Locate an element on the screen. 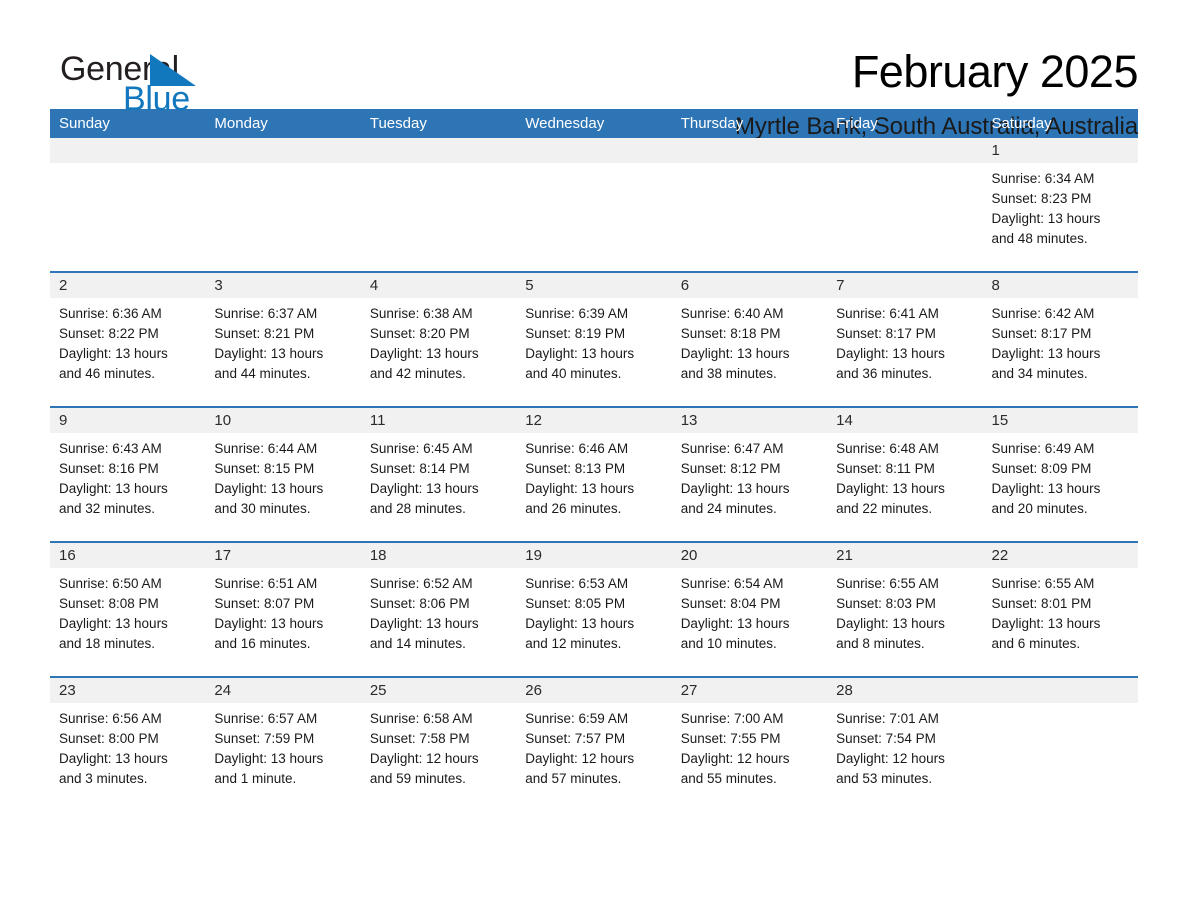  daylight-duration-line2: and 57 minutes. is located at coordinates (573, 778).